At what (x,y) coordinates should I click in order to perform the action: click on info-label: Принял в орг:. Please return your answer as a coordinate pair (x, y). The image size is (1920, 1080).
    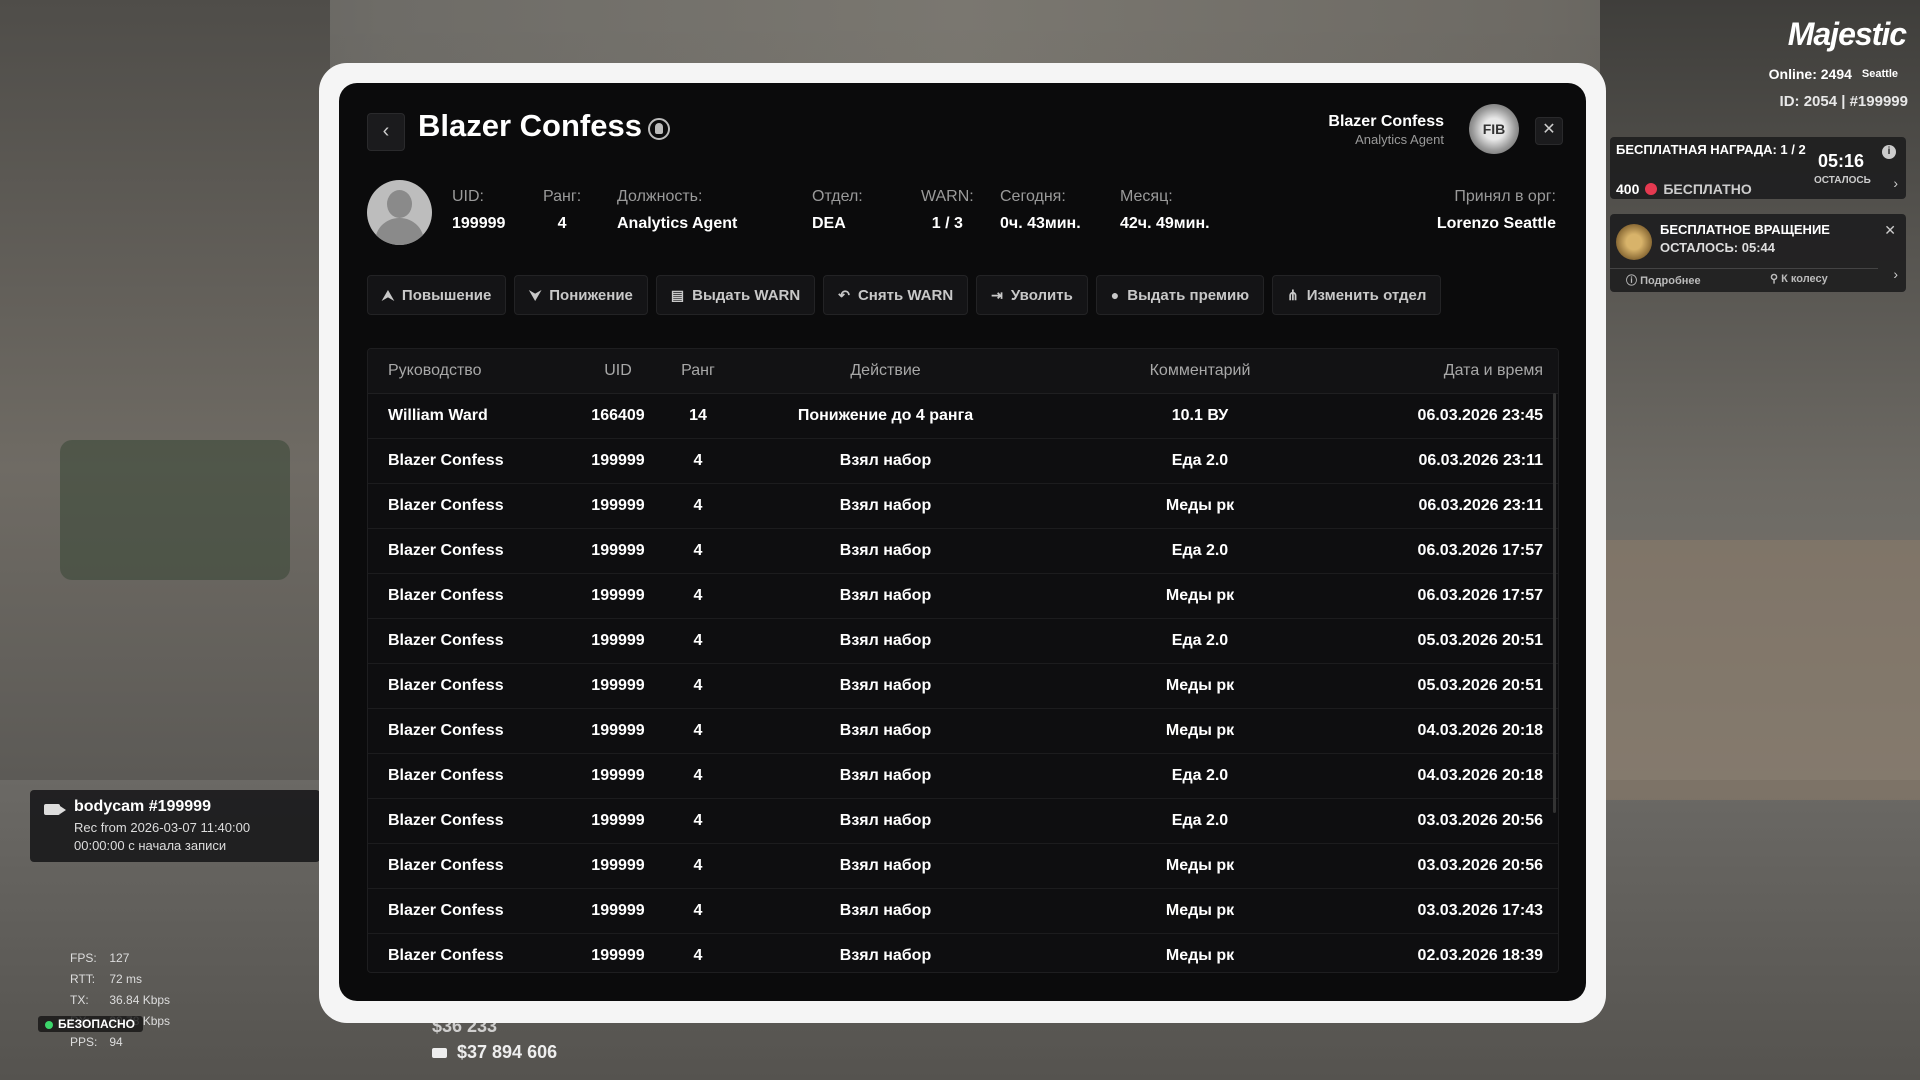
    Looking at the image, I should click on (1505, 196).